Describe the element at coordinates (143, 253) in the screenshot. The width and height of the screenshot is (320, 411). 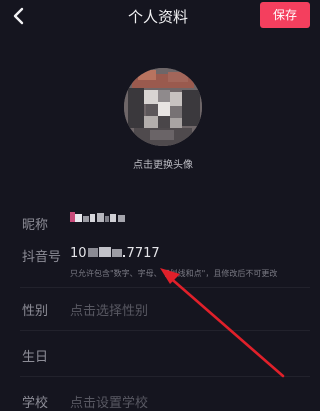
I see `douyin-id-suffix: 7717` at that location.